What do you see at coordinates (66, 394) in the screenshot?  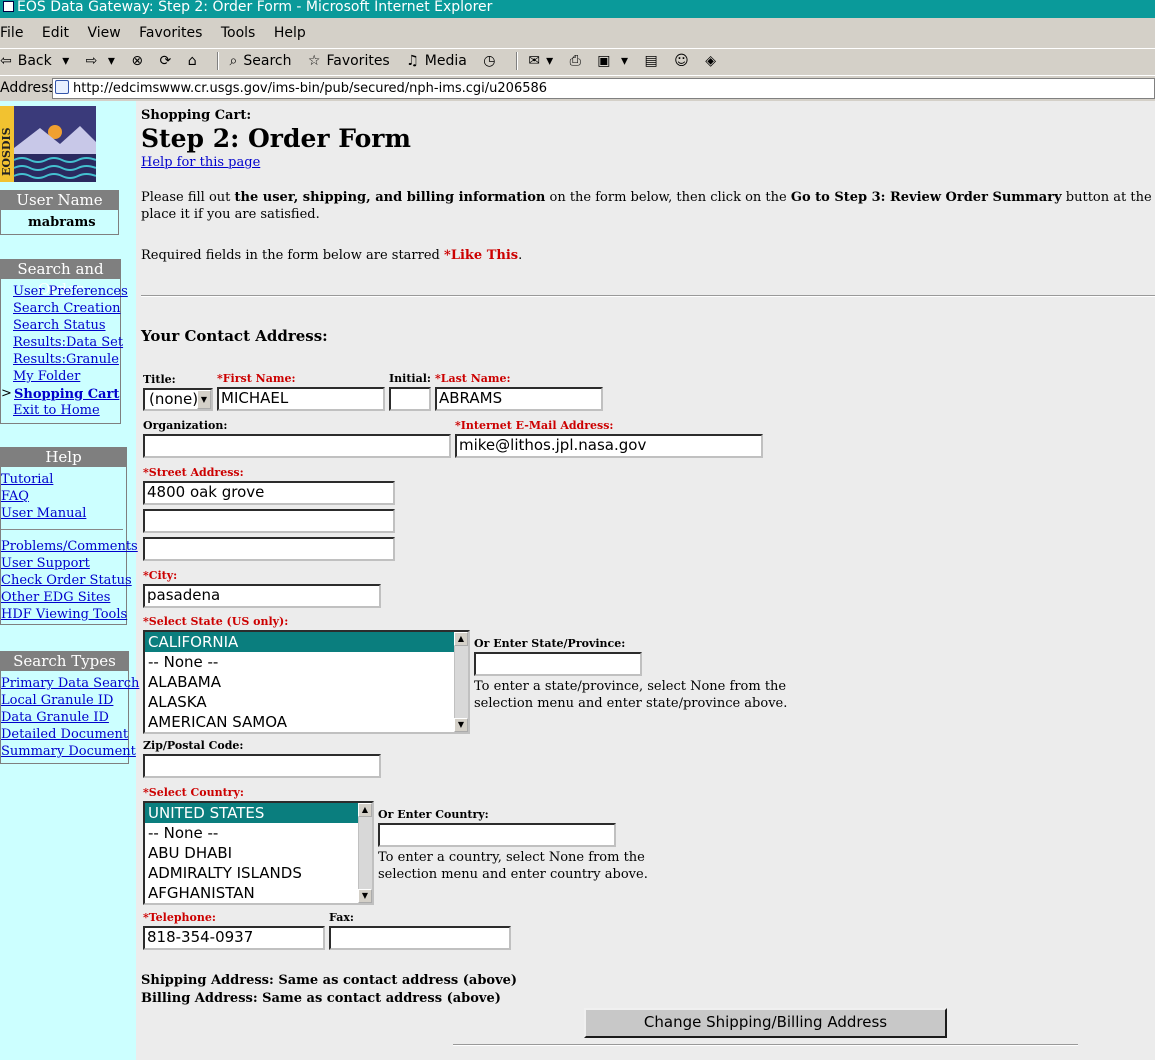 I see `nav-shopping-cart: Shopping Cart` at bounding box center [66, 394].